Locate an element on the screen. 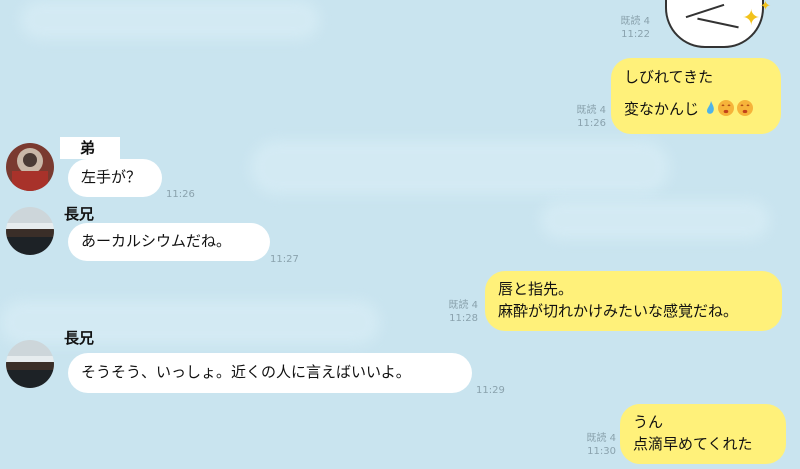 This screenshot has height=469, width=800. incoming-message-bubble: 左手が？ is located at coordinates (115, 178).